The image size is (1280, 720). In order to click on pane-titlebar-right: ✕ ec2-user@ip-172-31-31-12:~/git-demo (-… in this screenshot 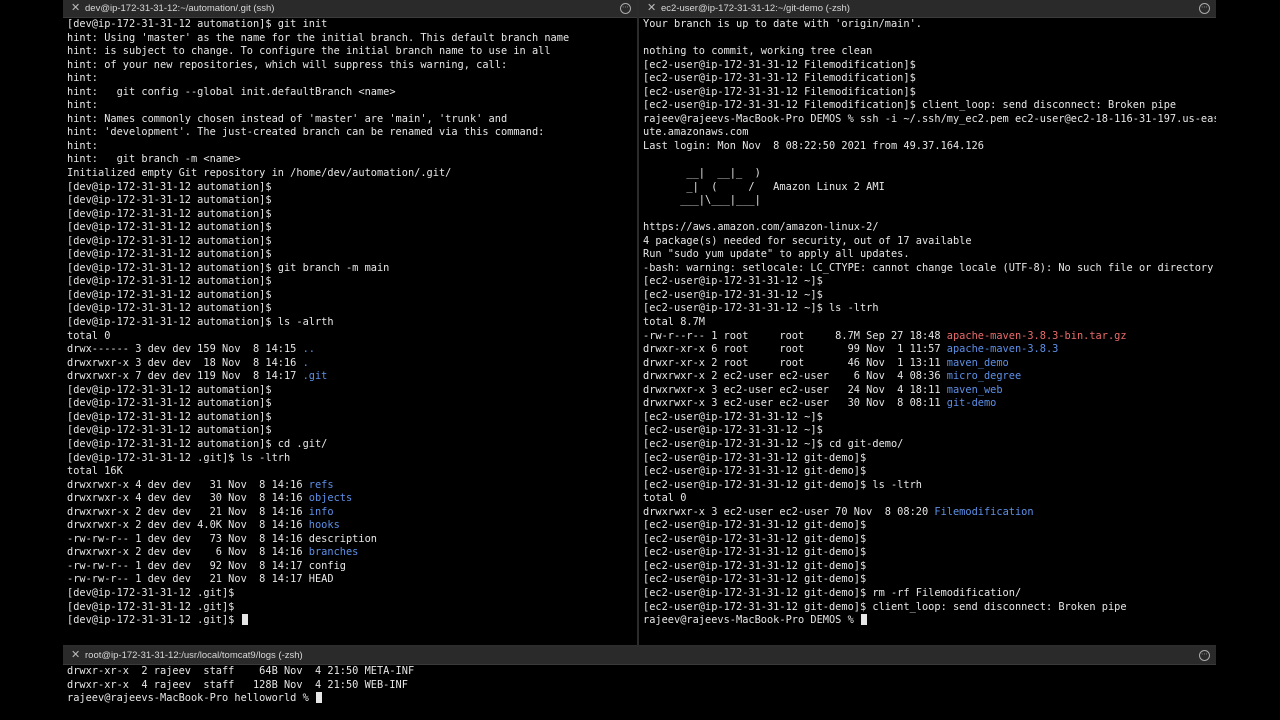, I will do `click(927, 9)`.